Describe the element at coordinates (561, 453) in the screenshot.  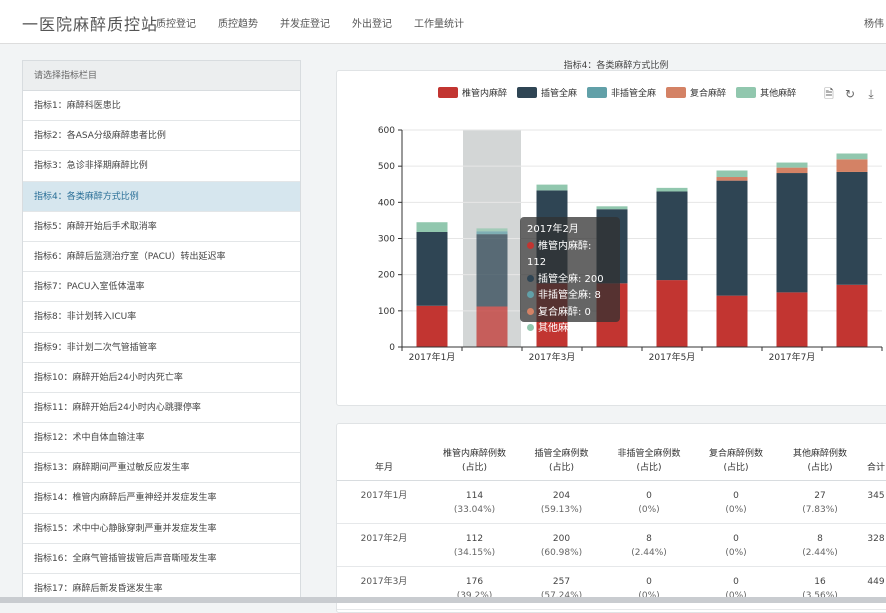
I see `column-header-label: 插管全麻例数` at that location.